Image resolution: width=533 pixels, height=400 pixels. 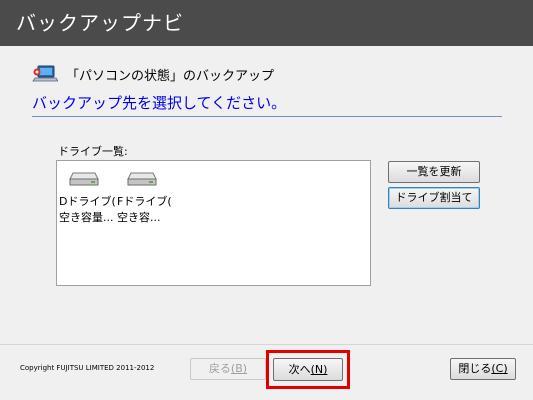 I want to click on window-title-bar: バックアップナビ, so click(x=266, y=23).